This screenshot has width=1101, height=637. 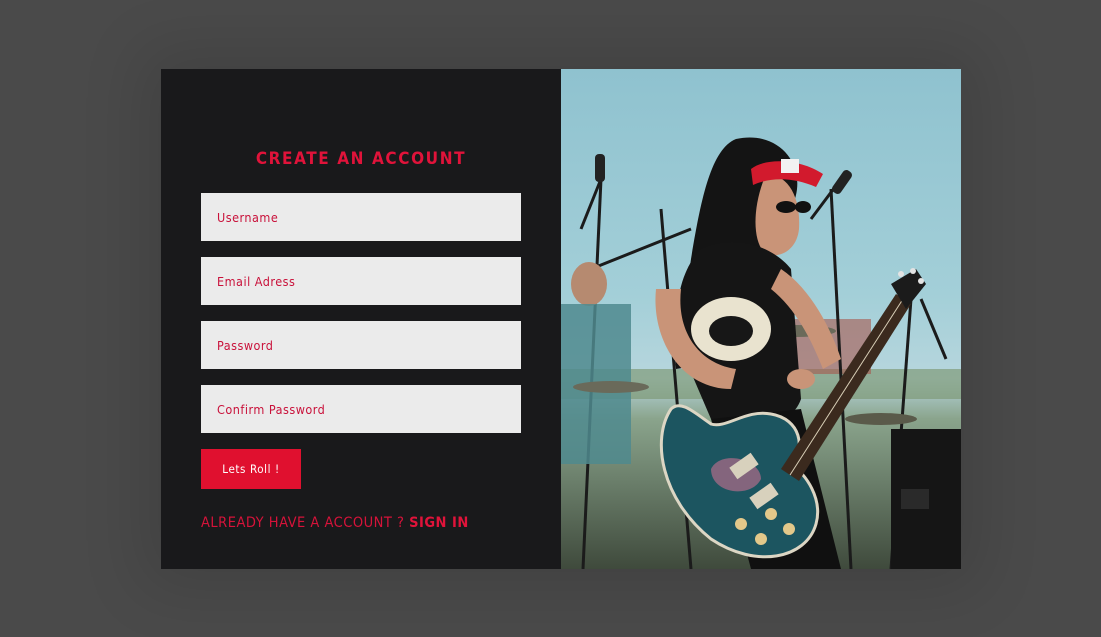 I want to click on confirm-password-input, so click(x=361, y=409).